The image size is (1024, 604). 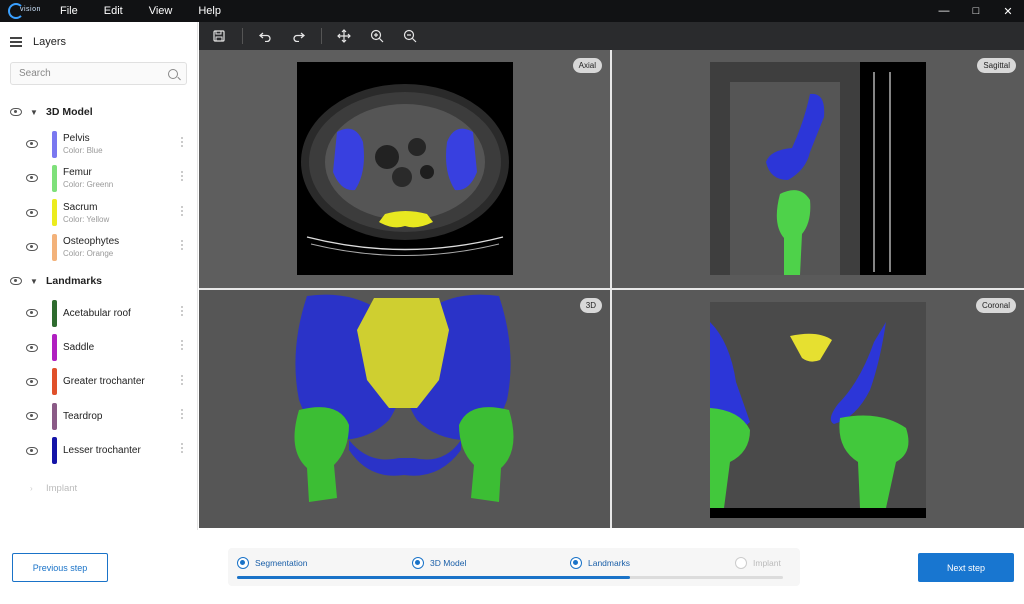 What do you see at coordinates (104, 382) in the screenshot?
I see `layer-name: Greater trochanter` at bounding box center [104, 382].